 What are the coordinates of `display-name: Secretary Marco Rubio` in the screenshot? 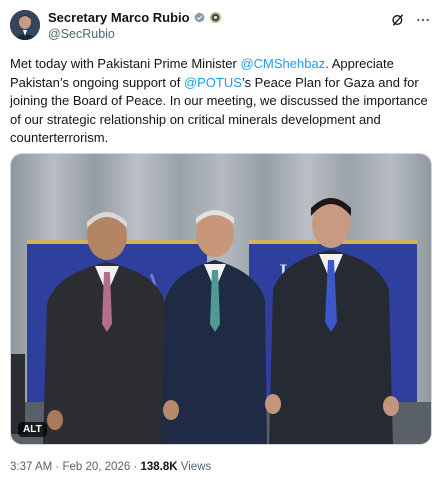 It's located at (119, 17).